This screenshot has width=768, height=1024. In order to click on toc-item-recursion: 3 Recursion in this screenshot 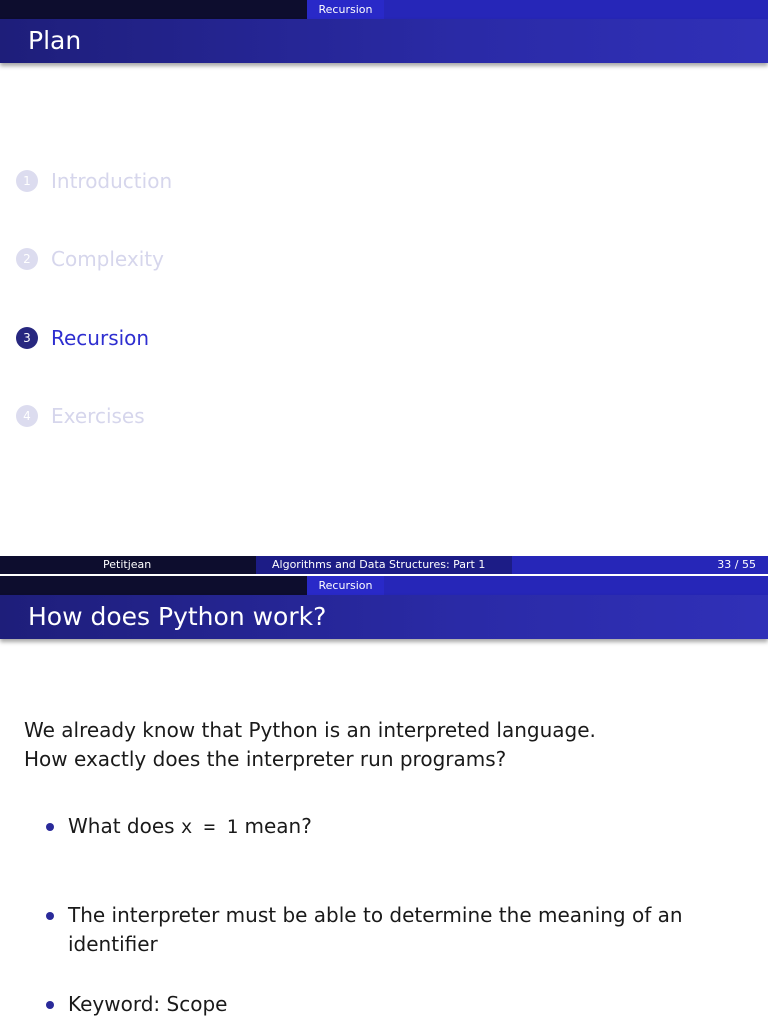, I will do `click(82, 338)`.